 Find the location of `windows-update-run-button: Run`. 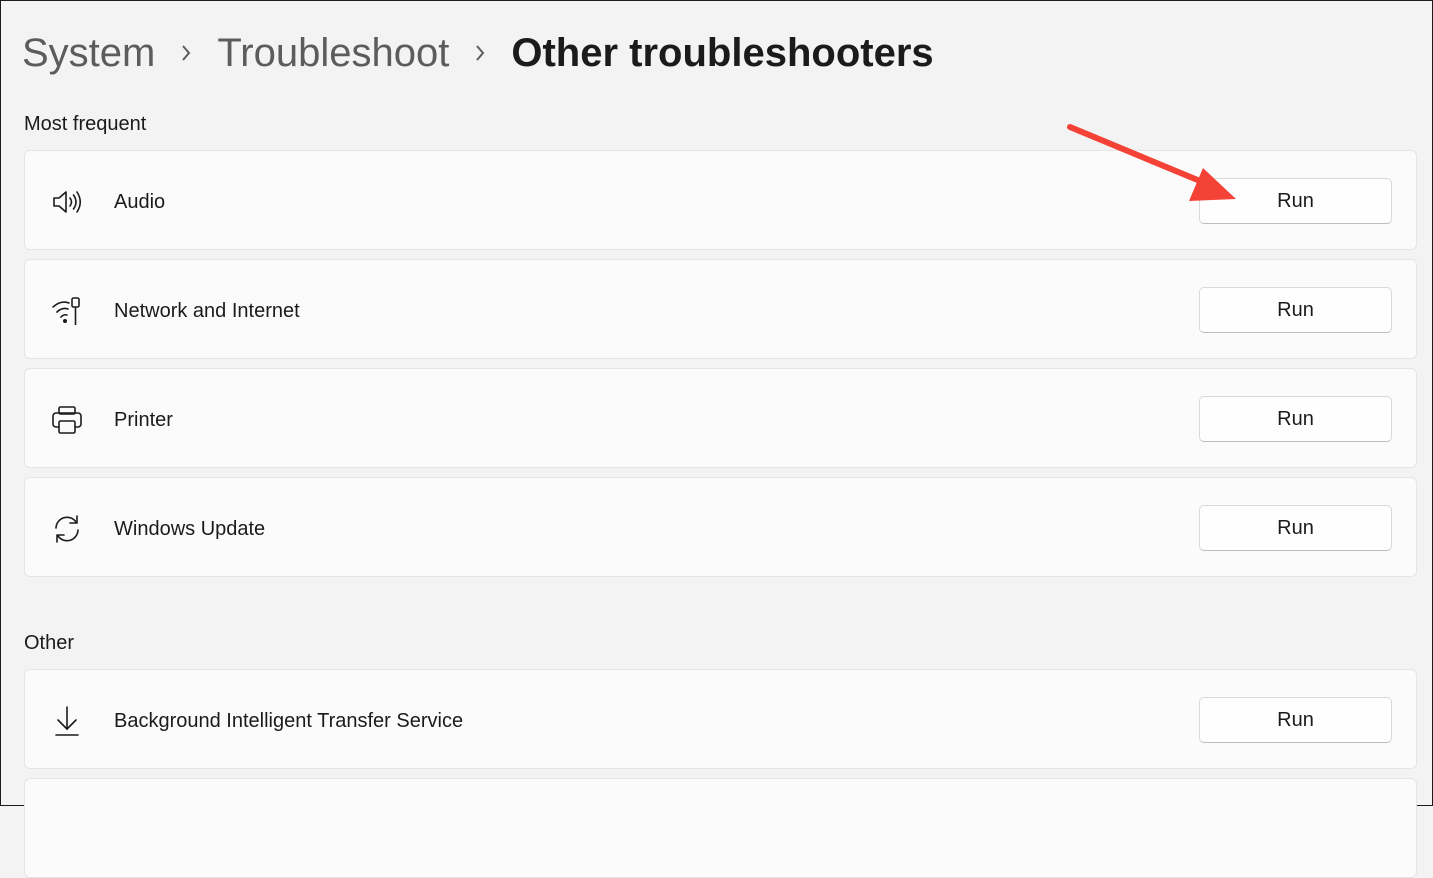

windows-update-run-button: Run is located at coordinates (1295, 528).